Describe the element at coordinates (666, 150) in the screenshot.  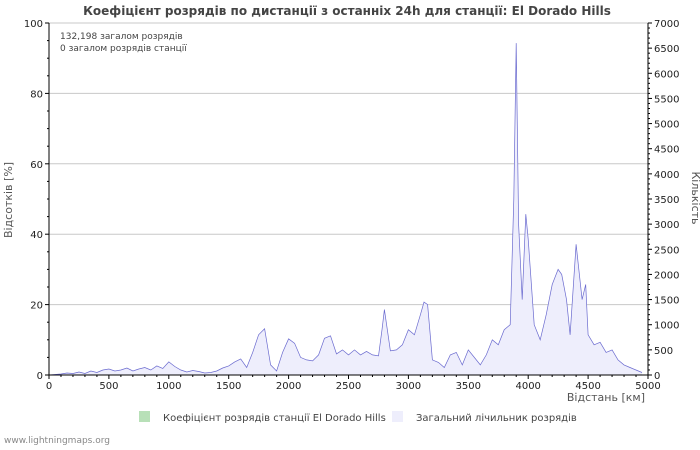
I see `y-right-tick-label-4500: 4500` at that location.